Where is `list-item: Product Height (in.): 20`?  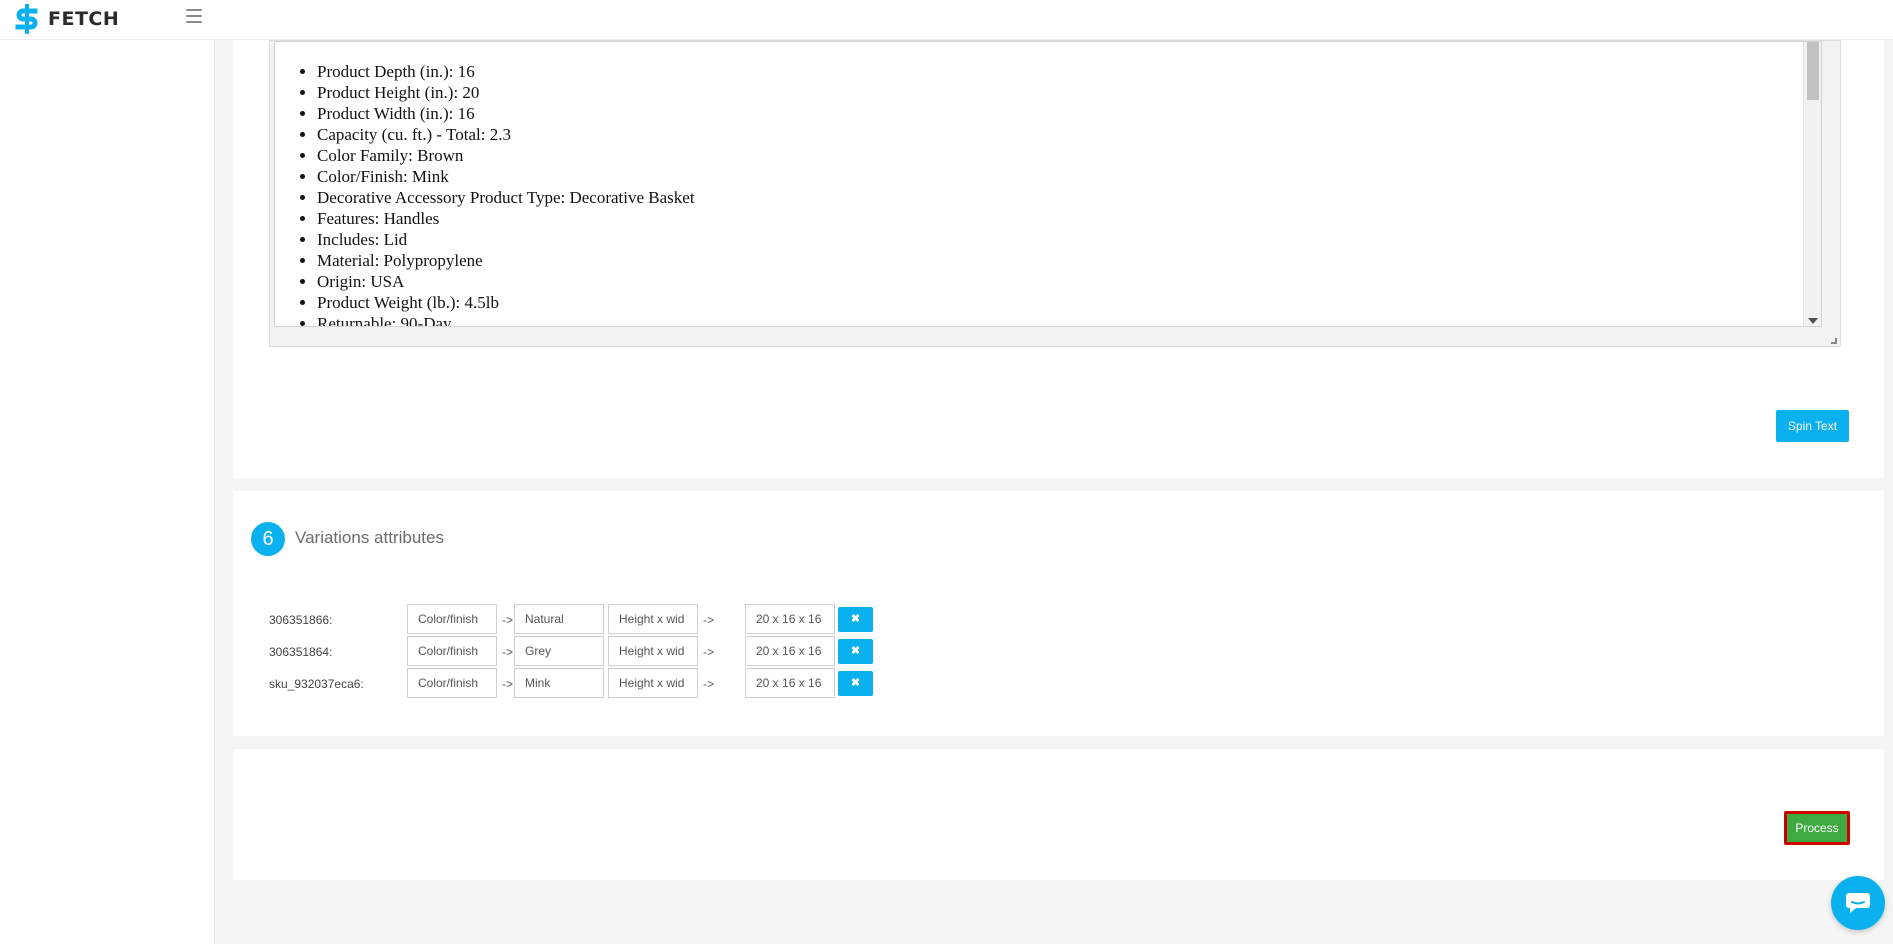
list-item: Product Height (in.): 20 is located at coordinates (506, 92).